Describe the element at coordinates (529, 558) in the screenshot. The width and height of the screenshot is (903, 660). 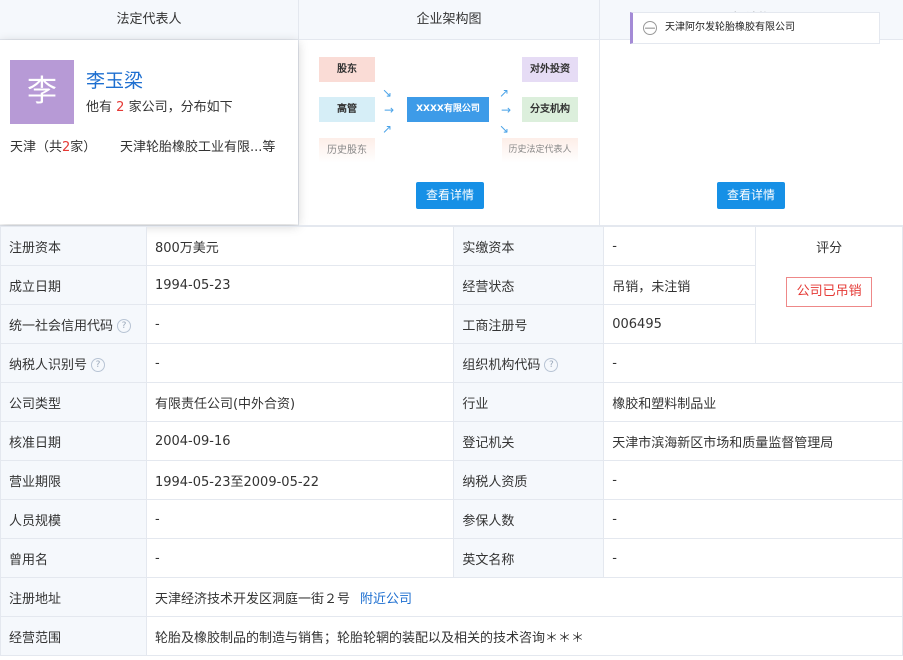
I see `english-name-label: 英文名称` at that location.